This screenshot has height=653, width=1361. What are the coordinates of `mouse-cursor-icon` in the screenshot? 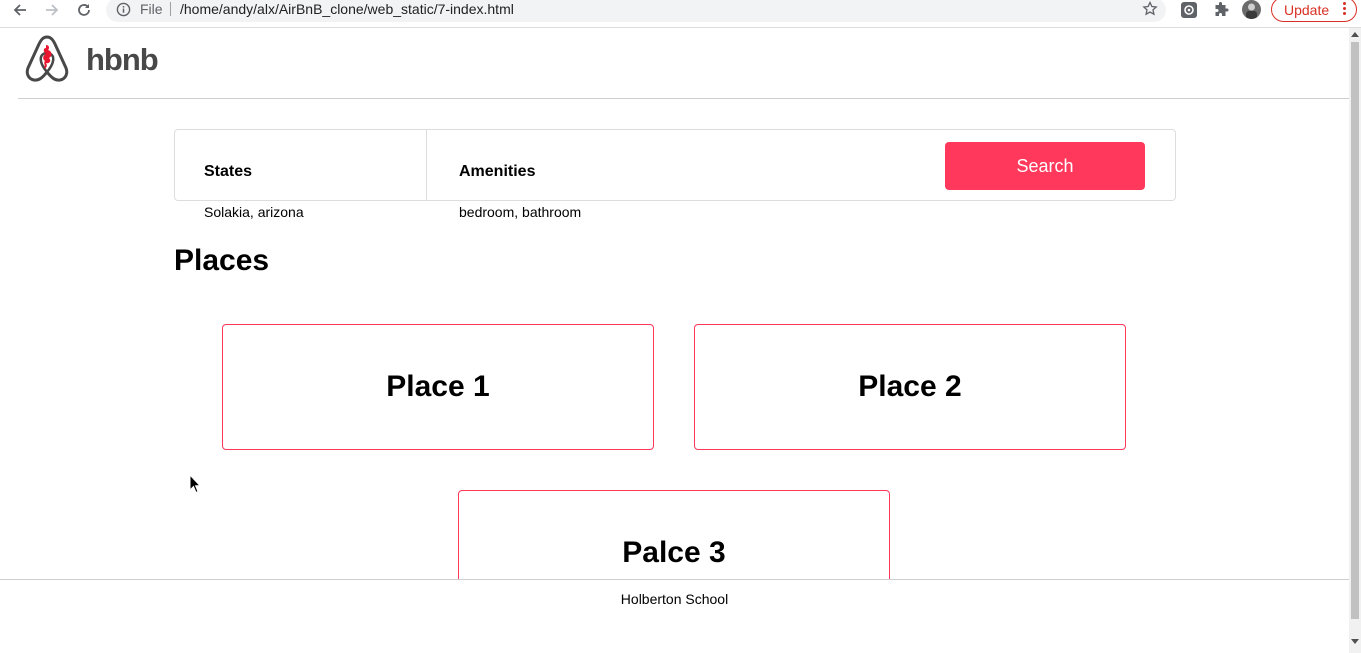 It's located at (195, 484).